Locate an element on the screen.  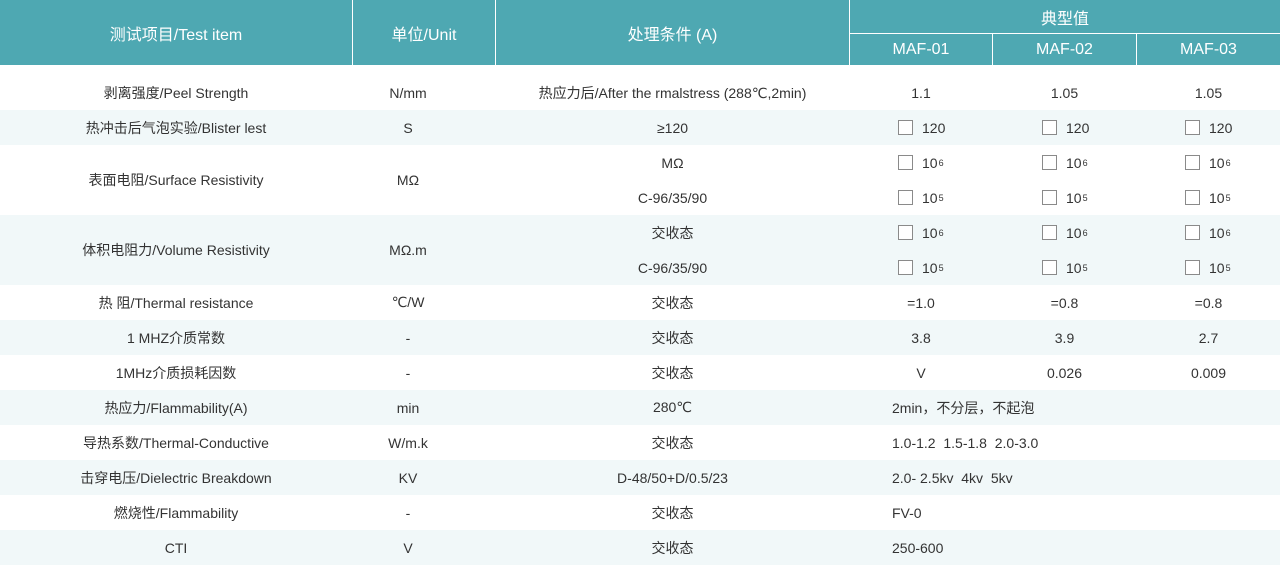
cell-value-maf03: =0.8 is located at coordinates (1208, 302).